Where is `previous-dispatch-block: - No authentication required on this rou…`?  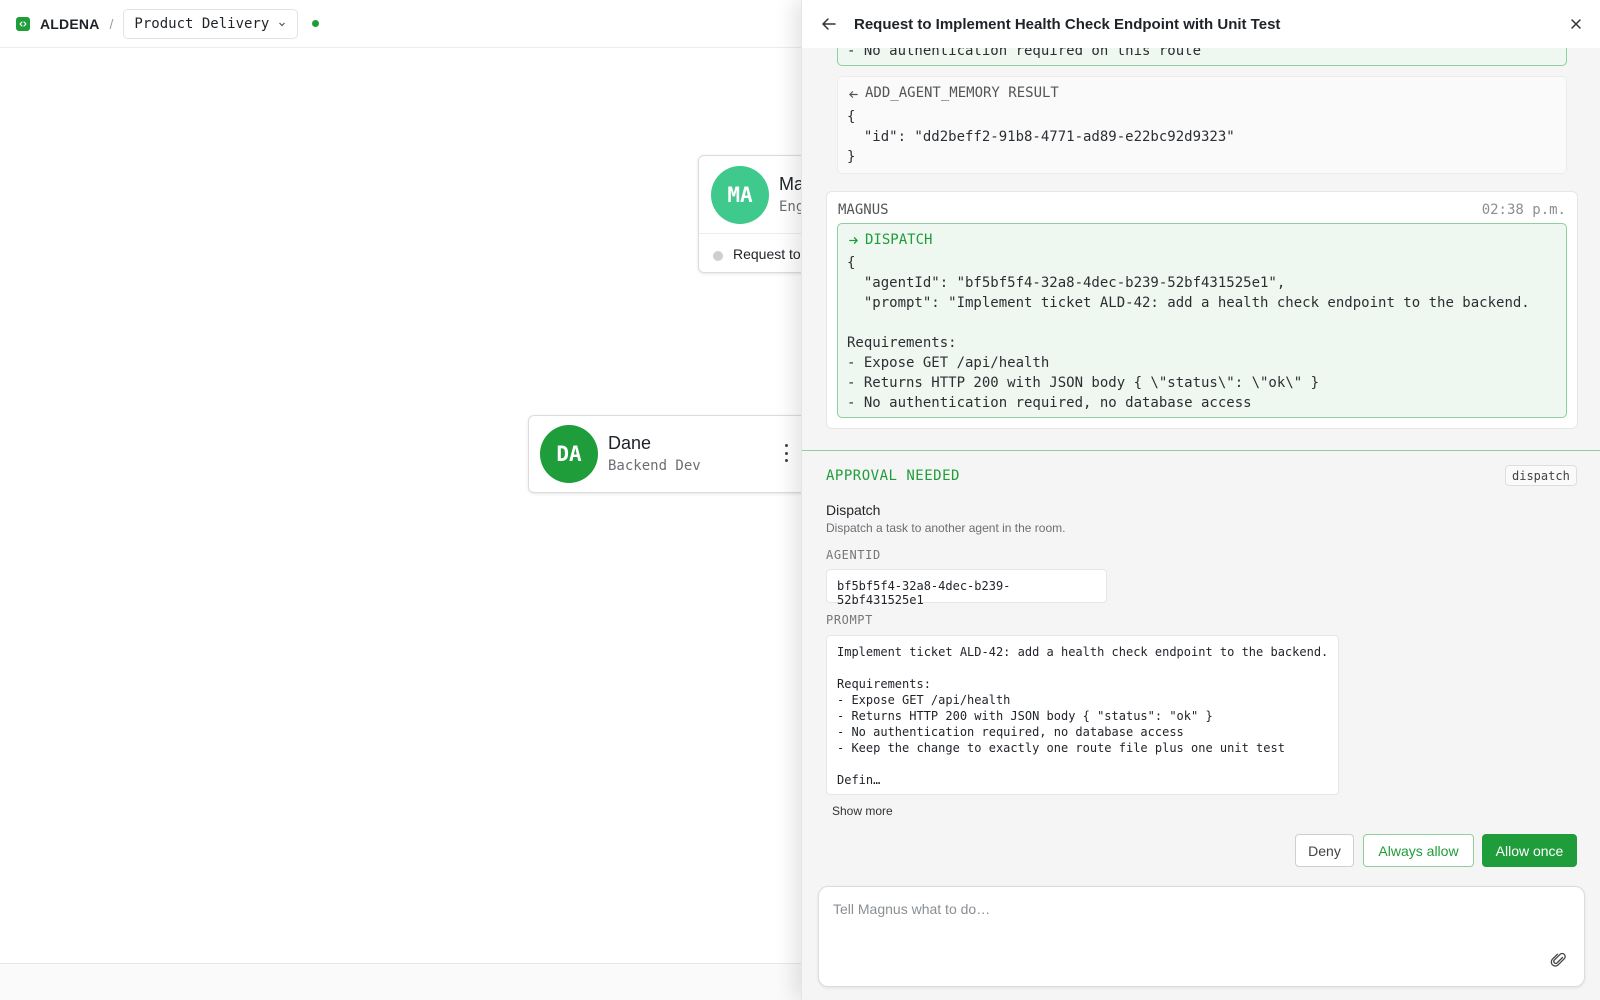 previous-dispatch-block: - No authentication required on this rou… is located at coordinates (1202, 57).